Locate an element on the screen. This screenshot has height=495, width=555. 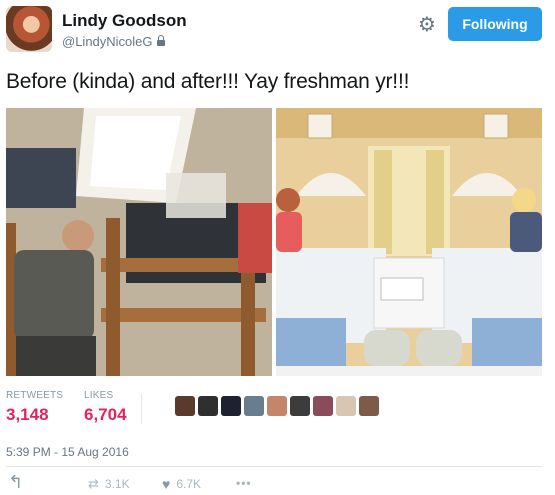
author-handle: @LindyNicoleG is located at coordinates (113, 41).